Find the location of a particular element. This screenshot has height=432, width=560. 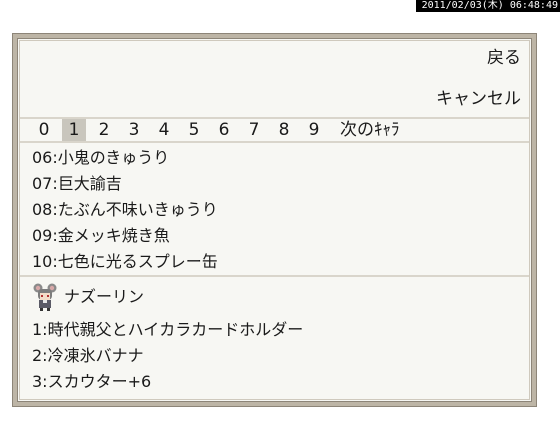

timestamp: 2011/02/03(木) 06:48:49 is located at coordinates (487, 6).